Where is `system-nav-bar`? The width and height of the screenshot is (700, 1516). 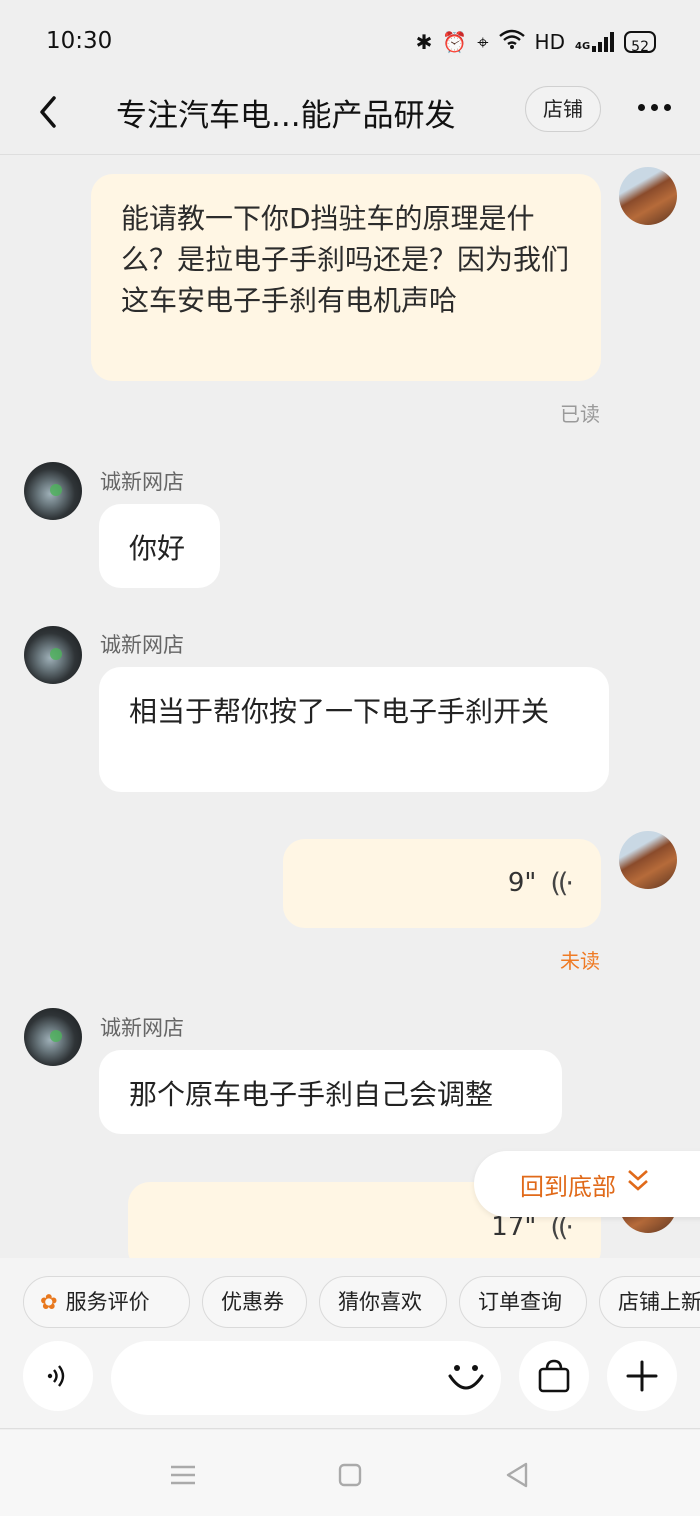 system-nav-bar is located at coordinates (350, 1473).